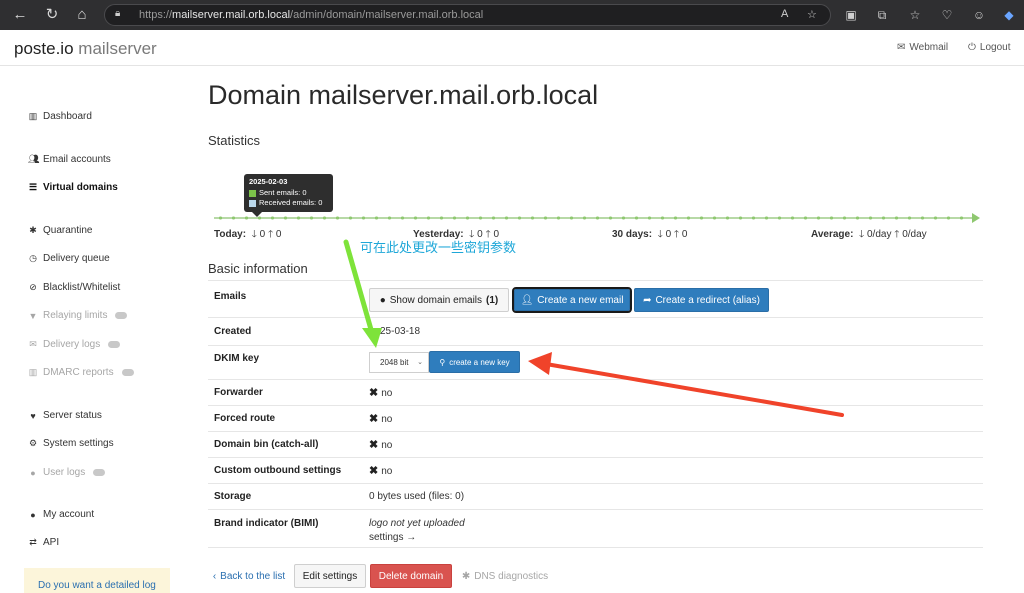 The width and height of the screenshot is (1024, 593). What do you see at coordinates (411, 576) in the screenshot?
I see `delete-domain-button: Delete domain` at bounding box center [411, 576].